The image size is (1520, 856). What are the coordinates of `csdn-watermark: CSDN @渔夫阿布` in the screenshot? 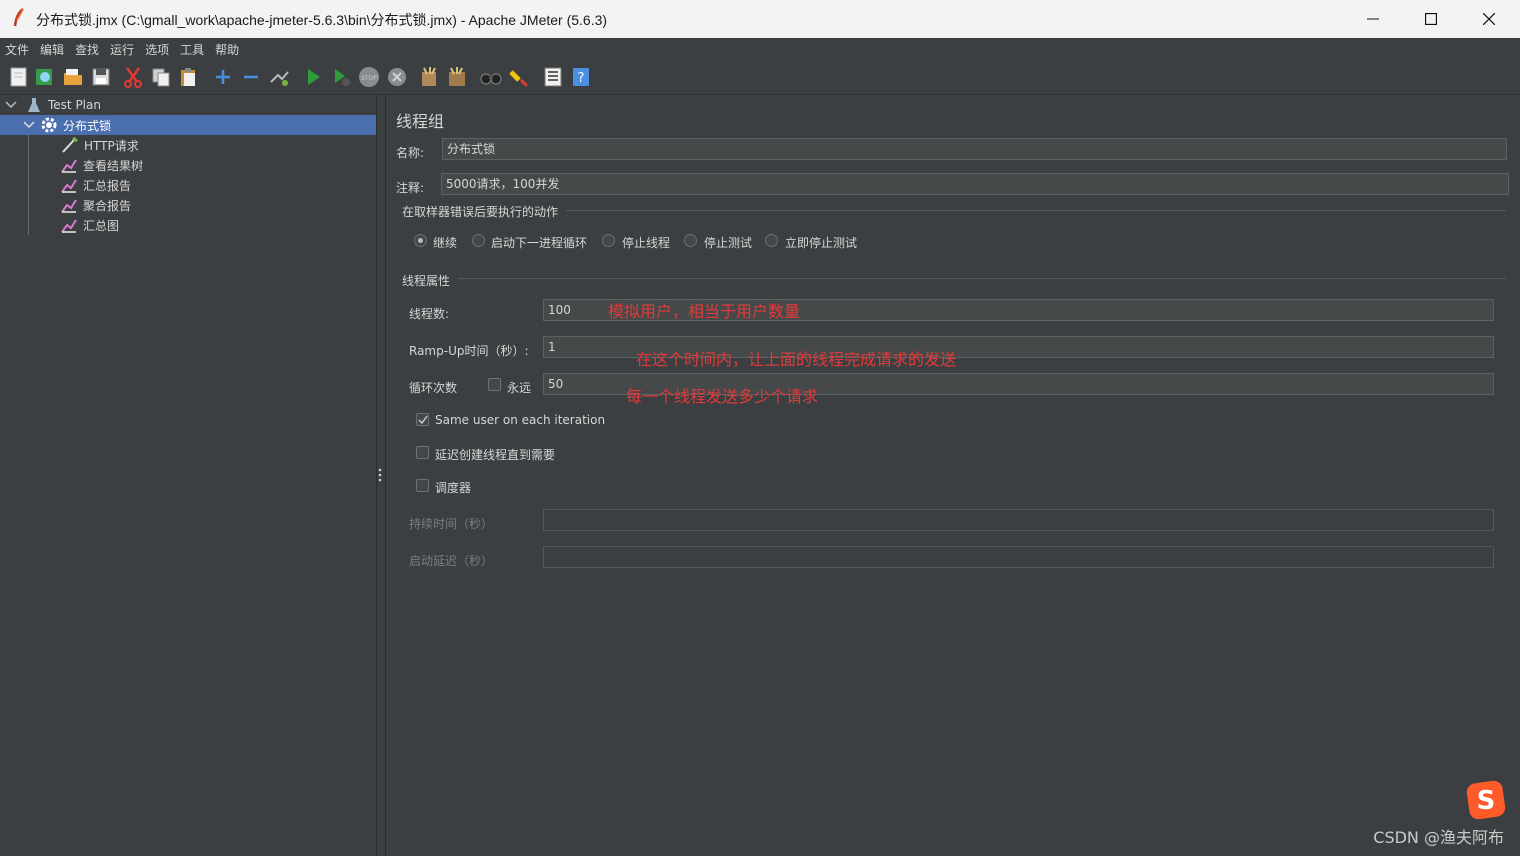 It's located at (1438, 837).